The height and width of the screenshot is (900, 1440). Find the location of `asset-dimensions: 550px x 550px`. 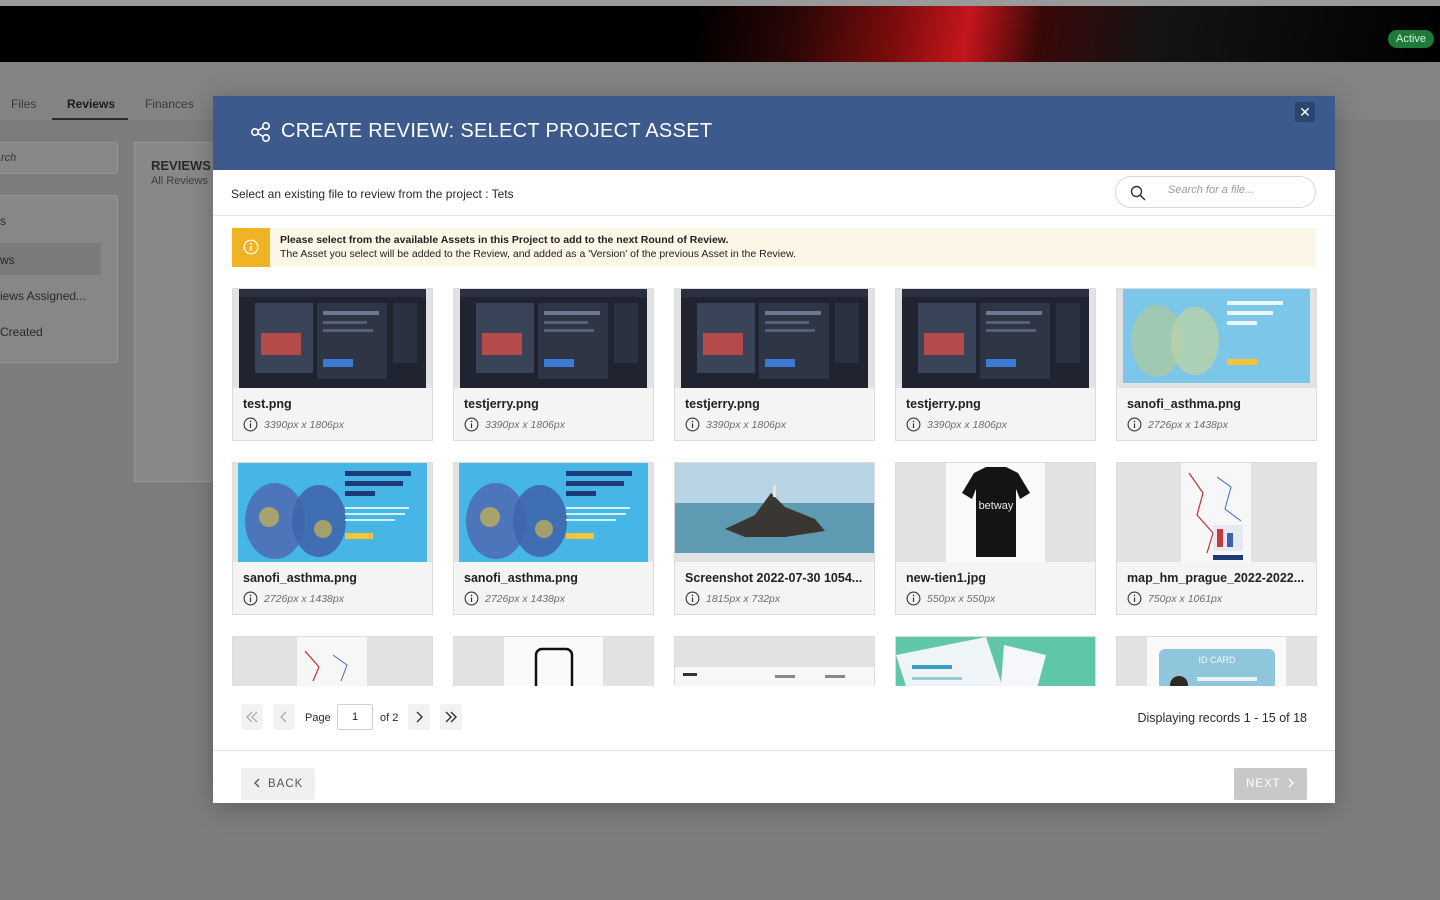

asset-dimensions: 550px x 550px is located at coordinates (961, 599).